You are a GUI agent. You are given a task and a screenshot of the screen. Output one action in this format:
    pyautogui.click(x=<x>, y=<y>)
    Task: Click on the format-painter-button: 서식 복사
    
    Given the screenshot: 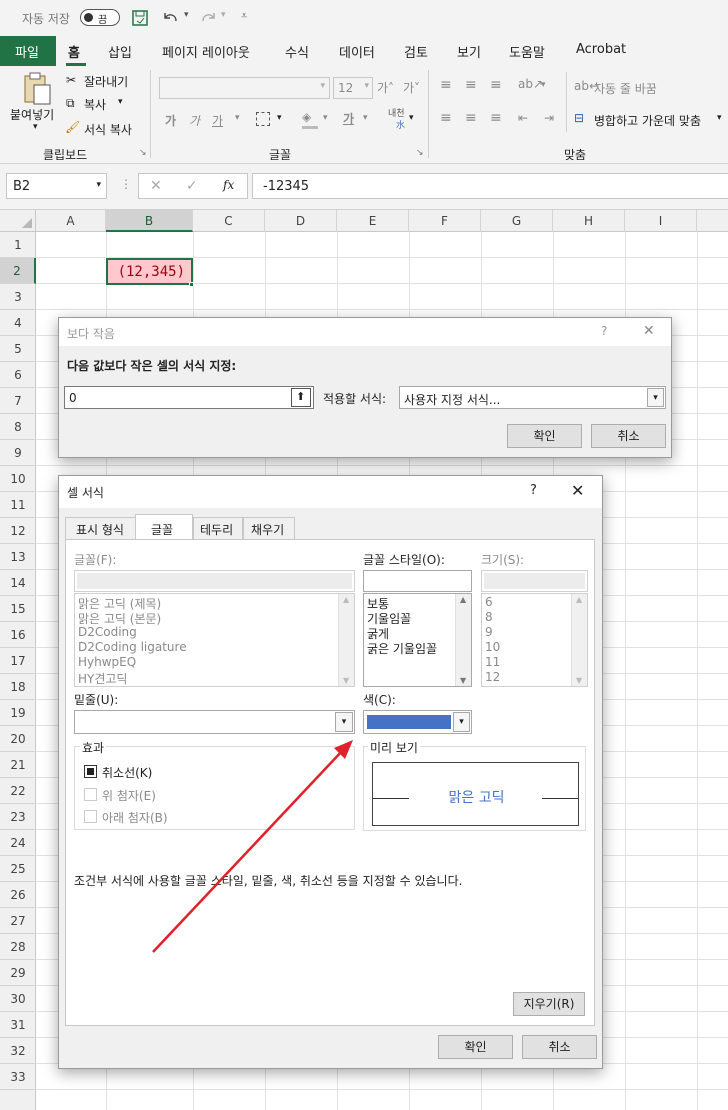 What is the action you would take?
    pyautogui.click(x=108, y=129)
    